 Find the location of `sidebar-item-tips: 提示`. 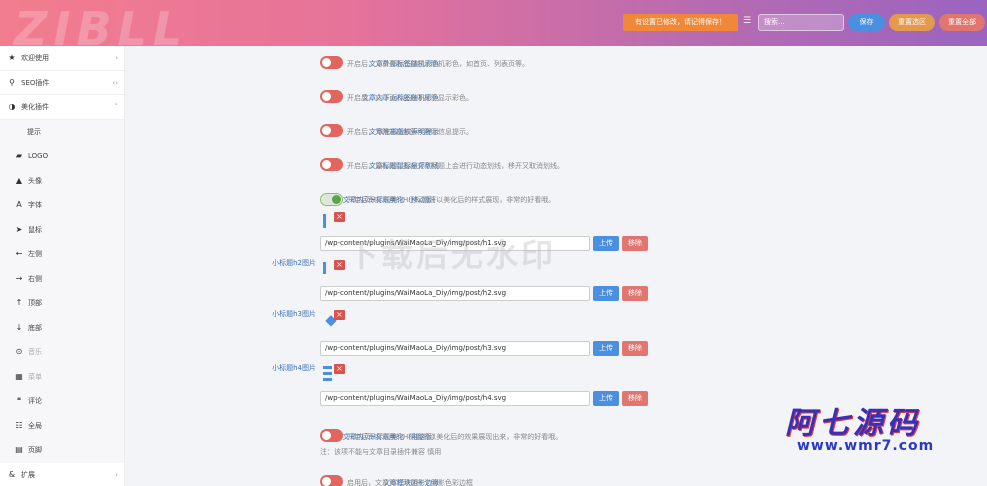

sidebar-item-tips: 提示 is located at coordinates (62, 131).